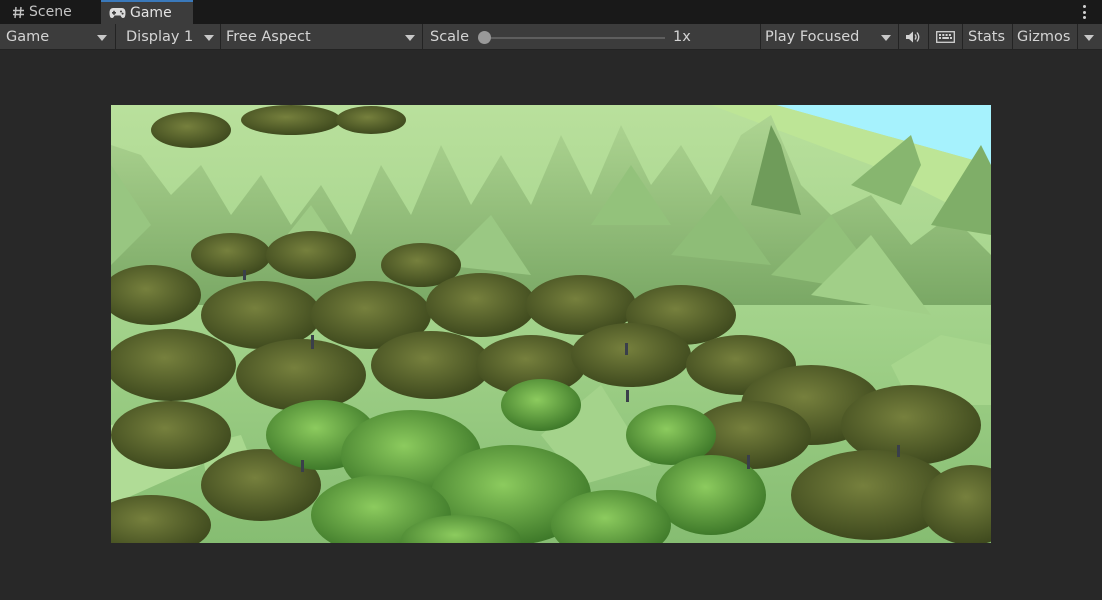 This screenshot has height=600, width=1102. I want to click on speaker-icon, so click(913, 37).